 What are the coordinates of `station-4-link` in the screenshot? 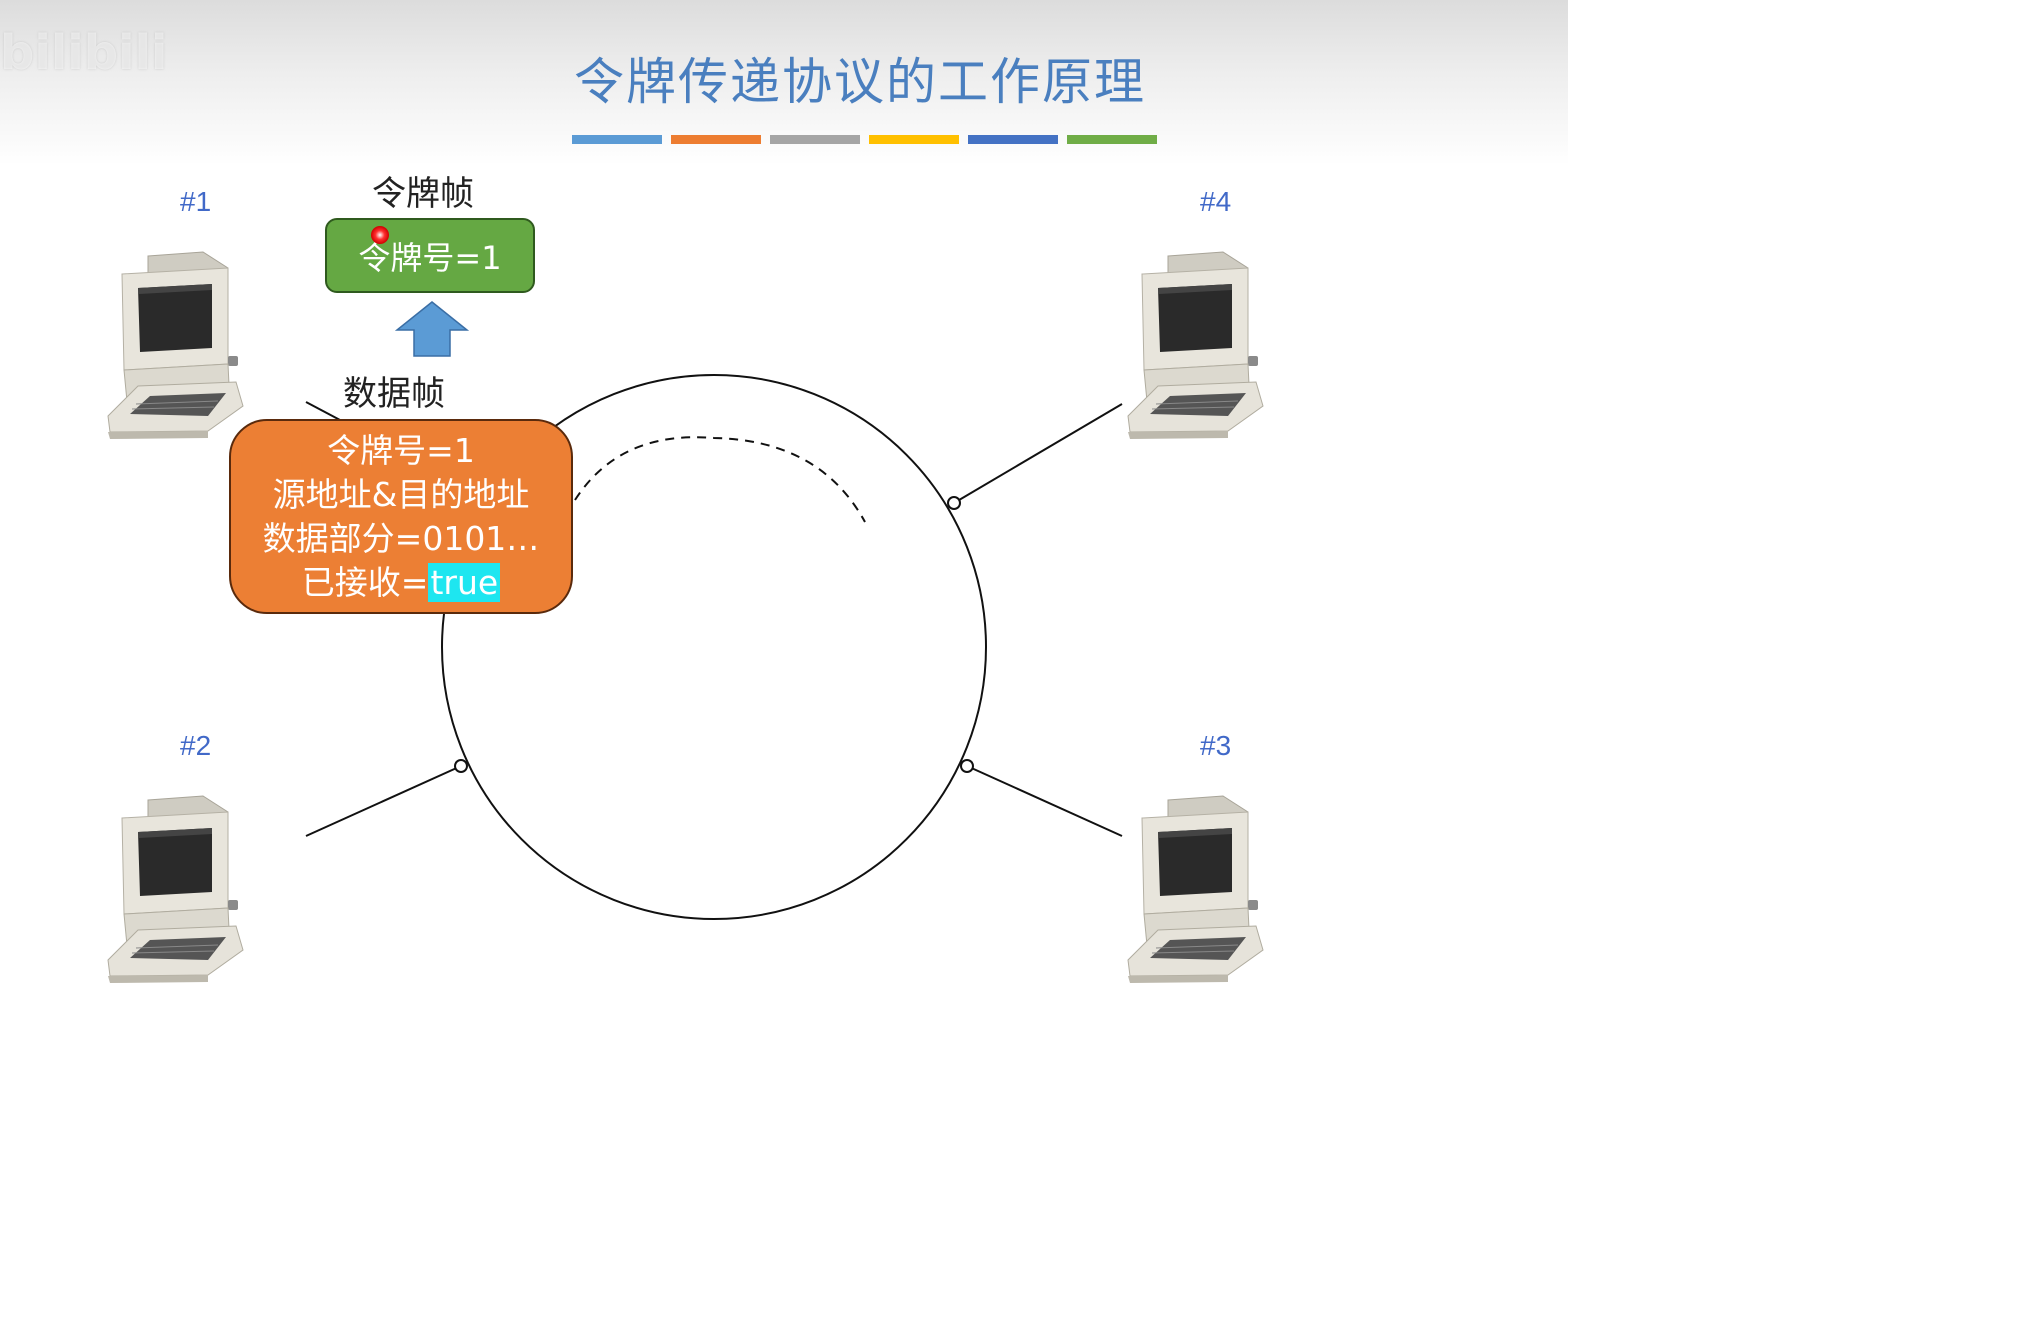 It's located at (1038, 453).